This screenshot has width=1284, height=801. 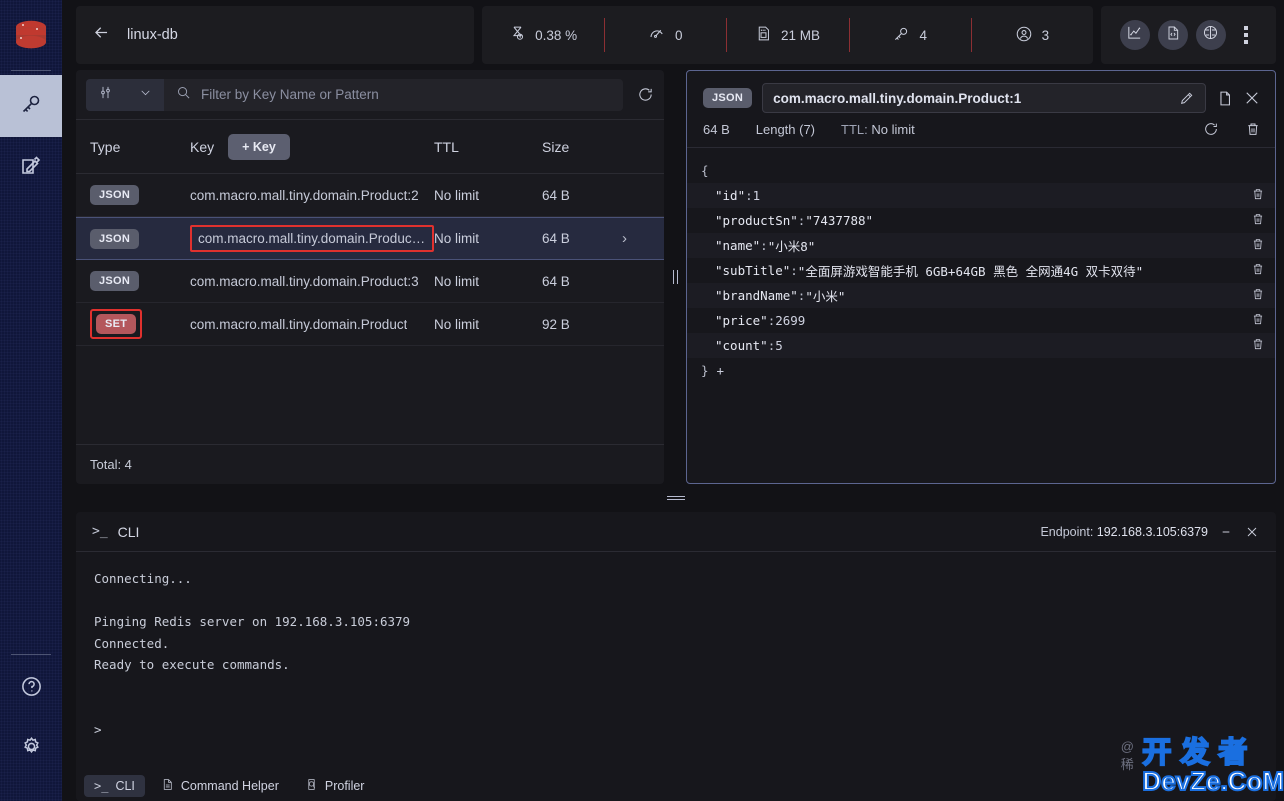 What do you see at coordinates (676, 498) in the screenshot?
I see `panel-splitter-horizontal` at bounding box center [676, 498].